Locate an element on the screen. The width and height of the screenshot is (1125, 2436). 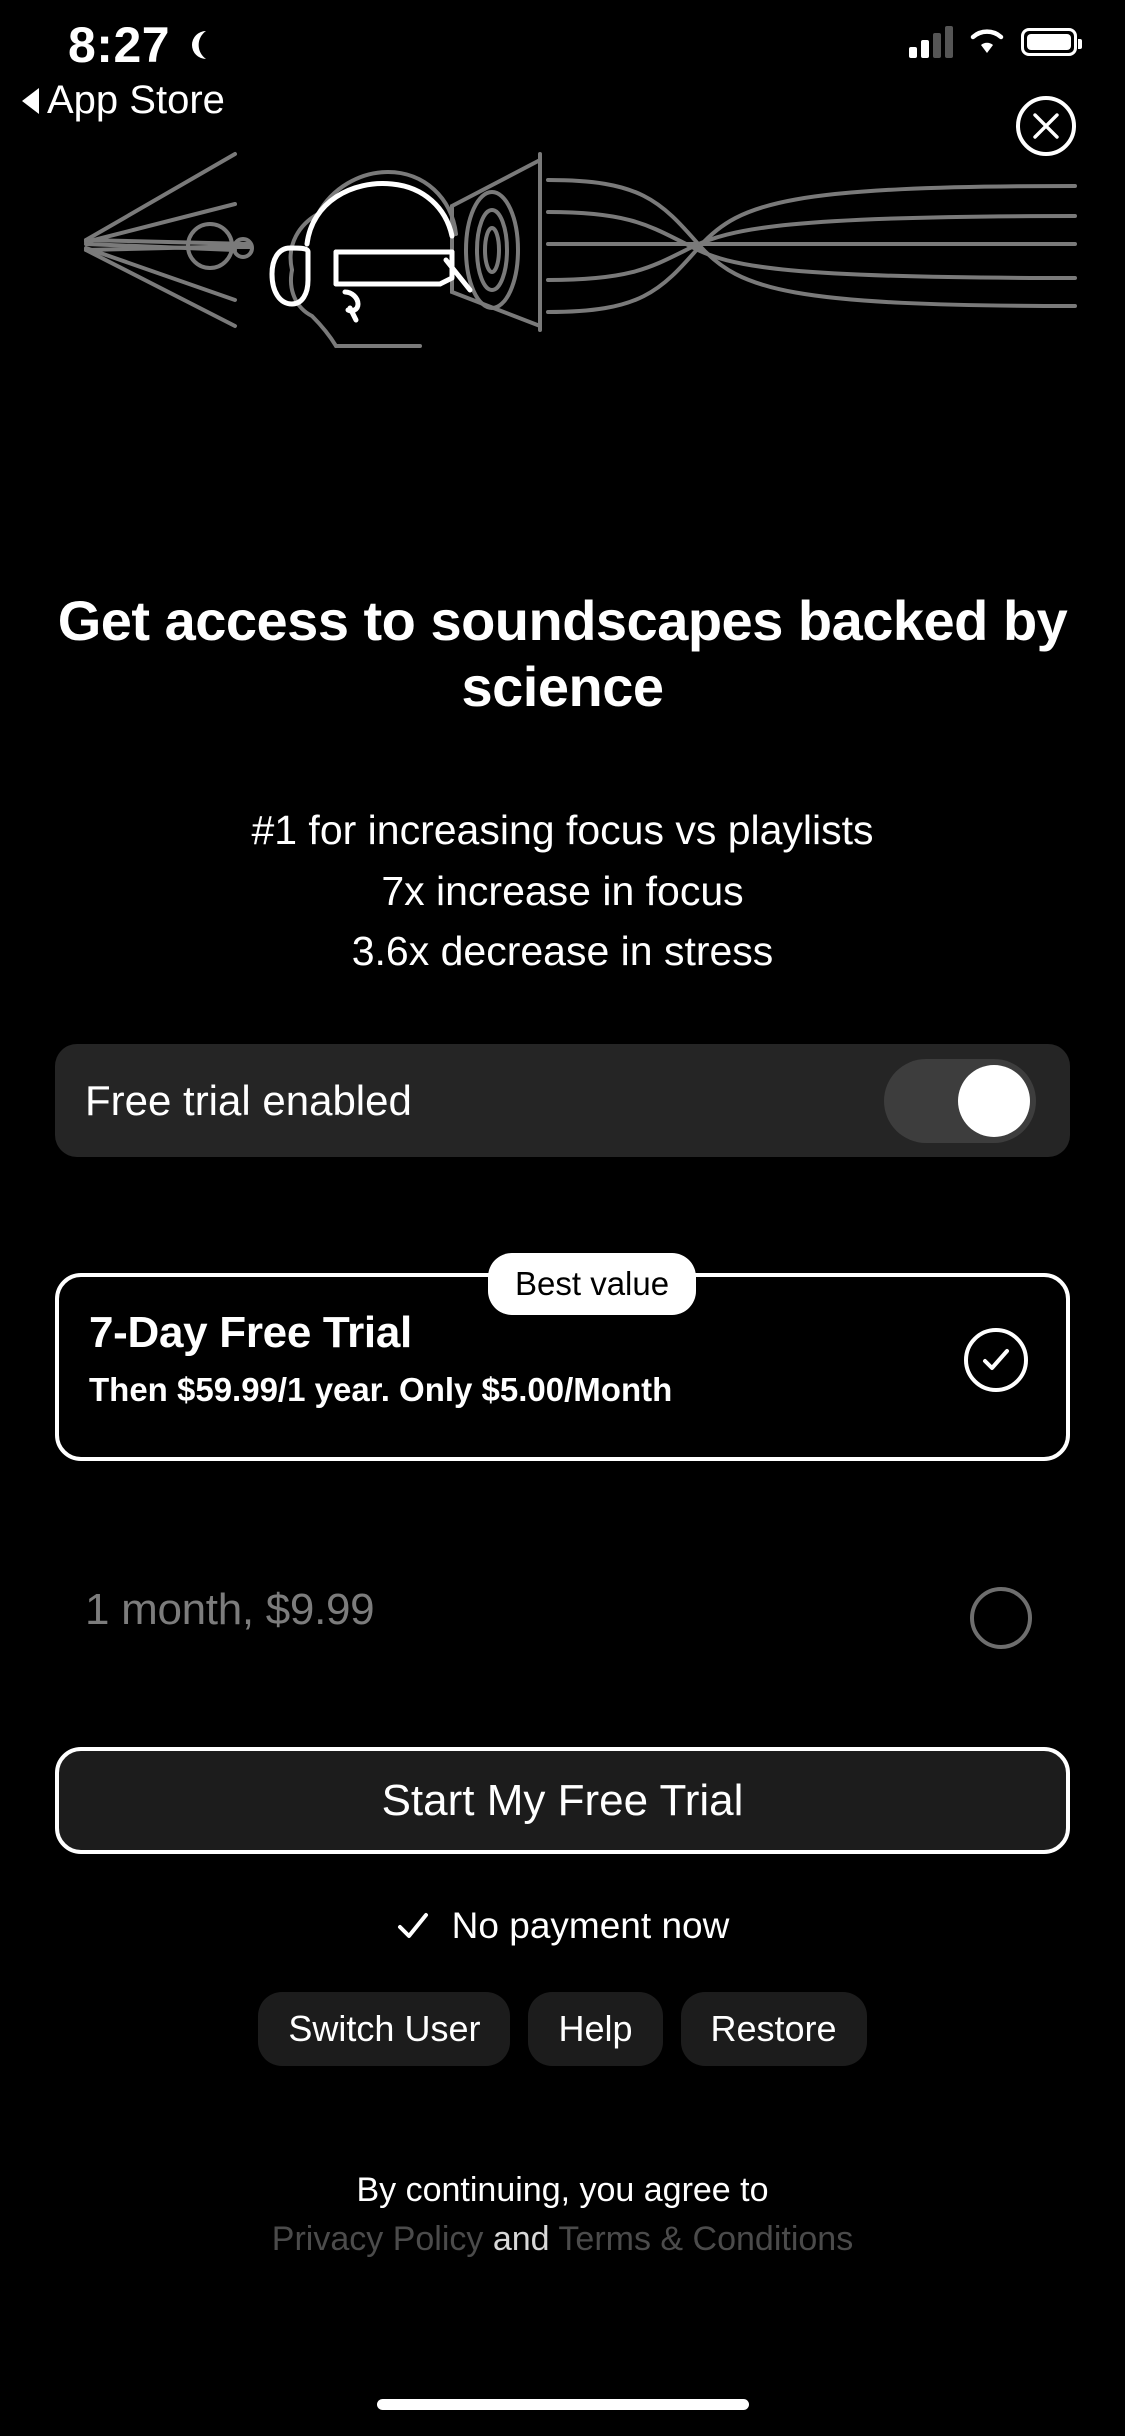
free-trial-toggle-switch is located at coordinates (960, 1100).